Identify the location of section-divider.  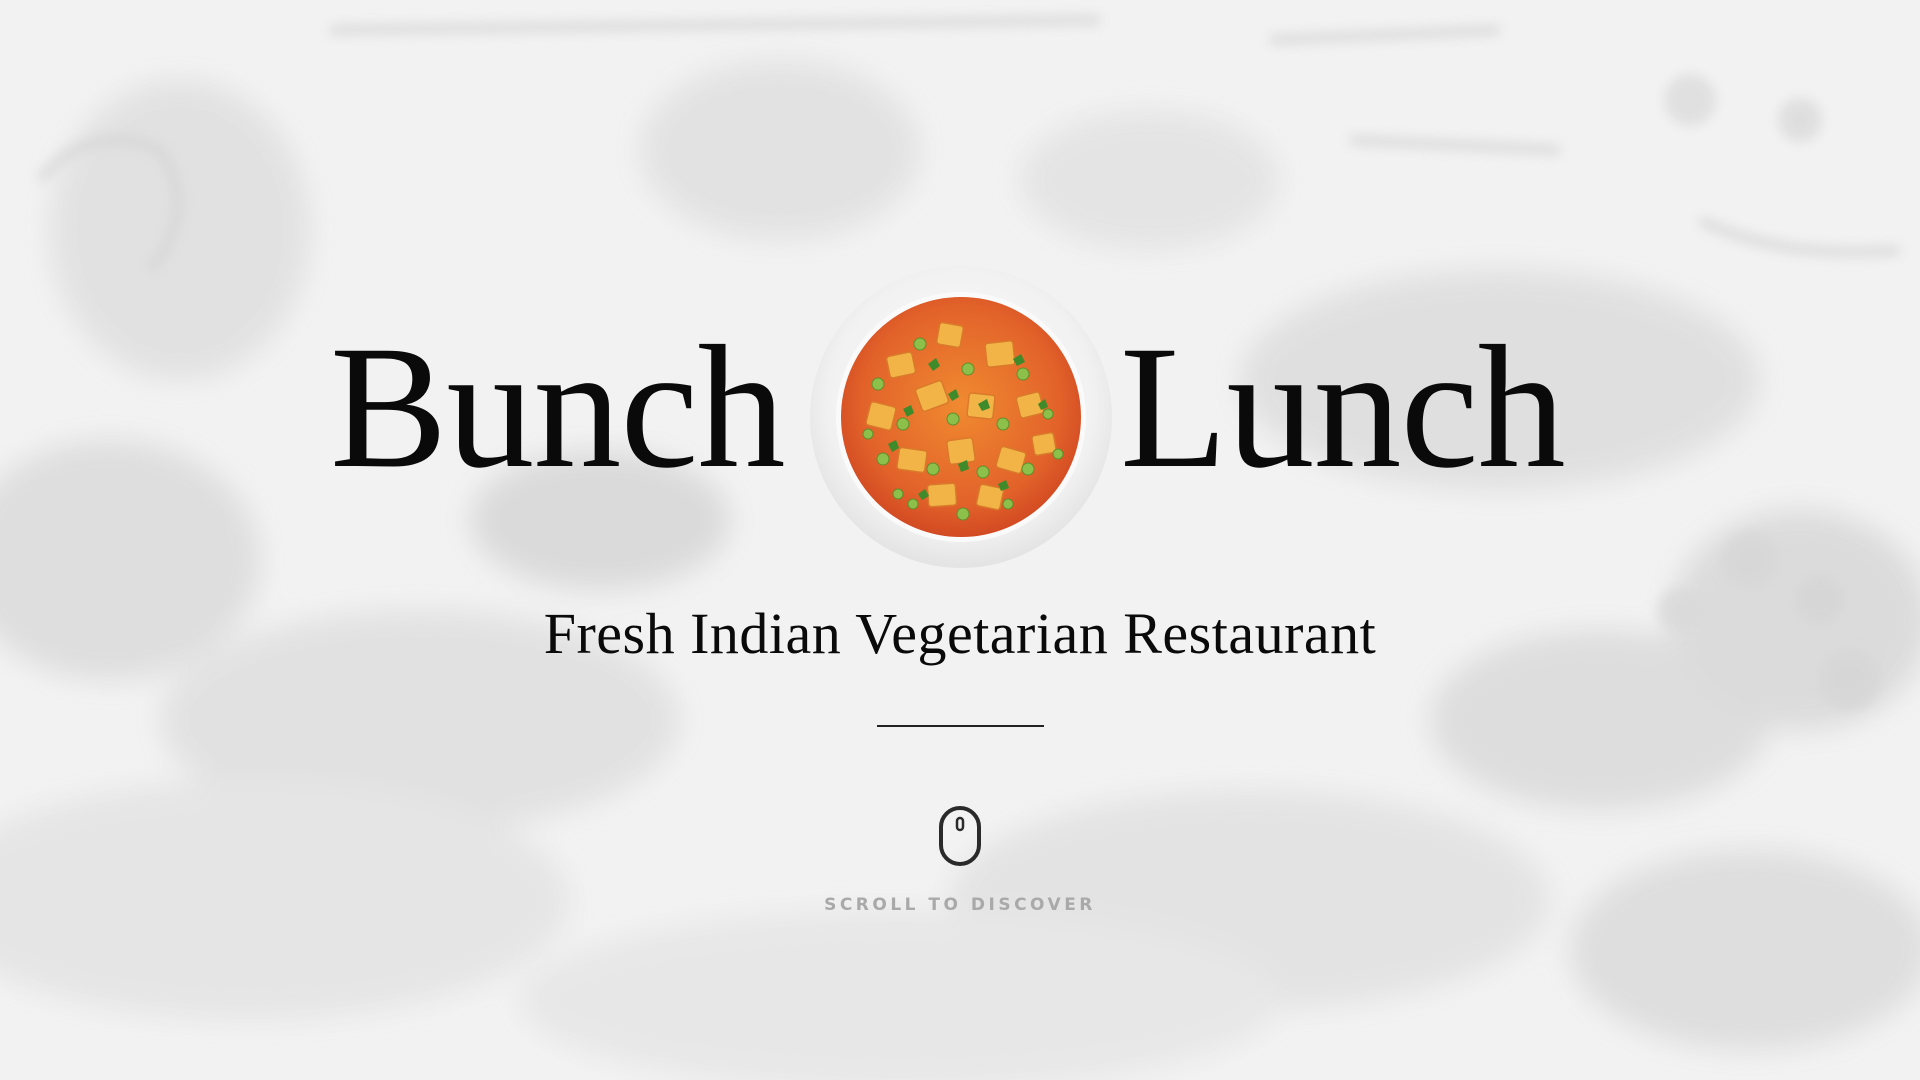
(960, 726).